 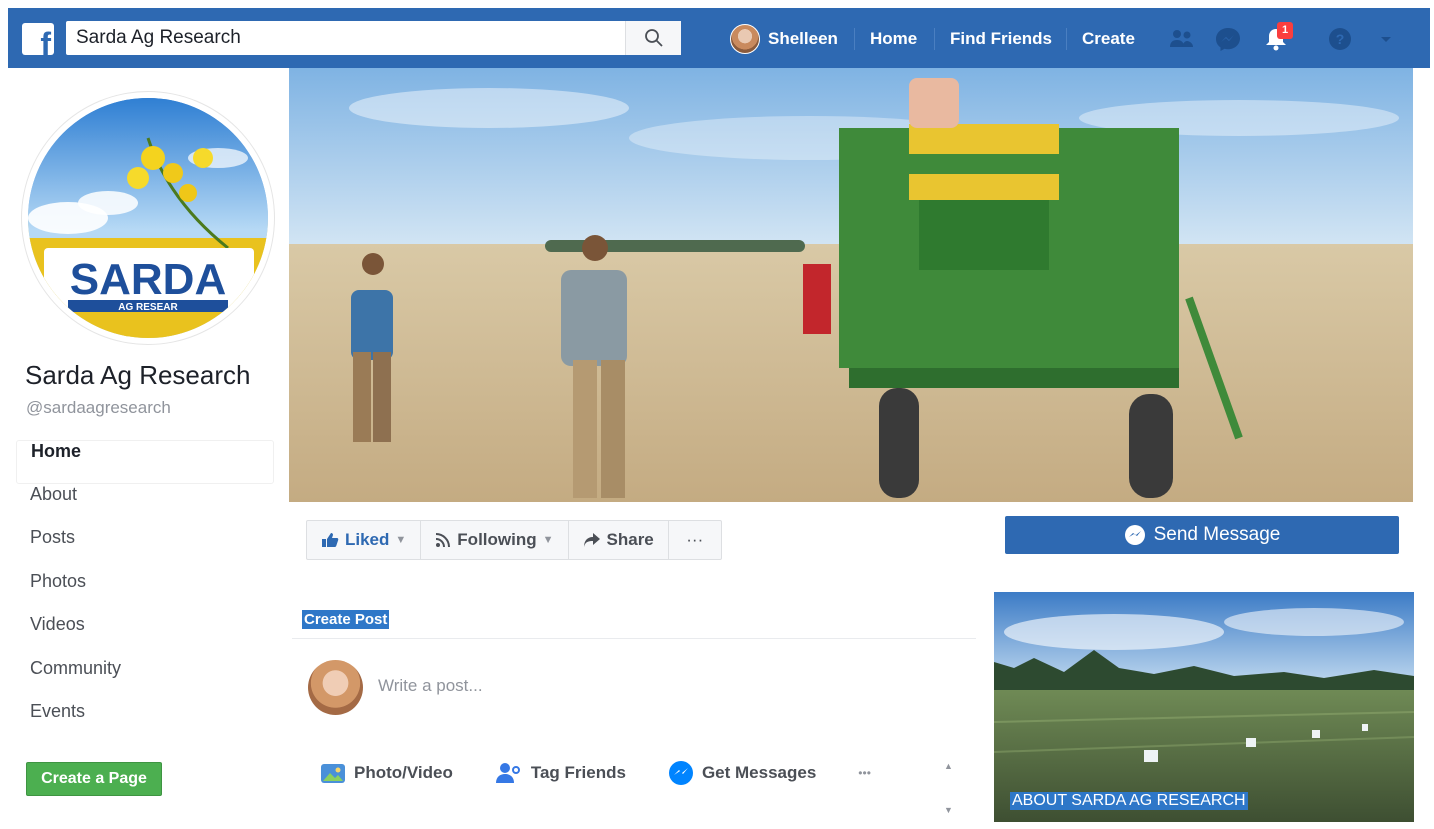 I want to click on get-messages-button: Get Messages, so click(x=742, y=773).